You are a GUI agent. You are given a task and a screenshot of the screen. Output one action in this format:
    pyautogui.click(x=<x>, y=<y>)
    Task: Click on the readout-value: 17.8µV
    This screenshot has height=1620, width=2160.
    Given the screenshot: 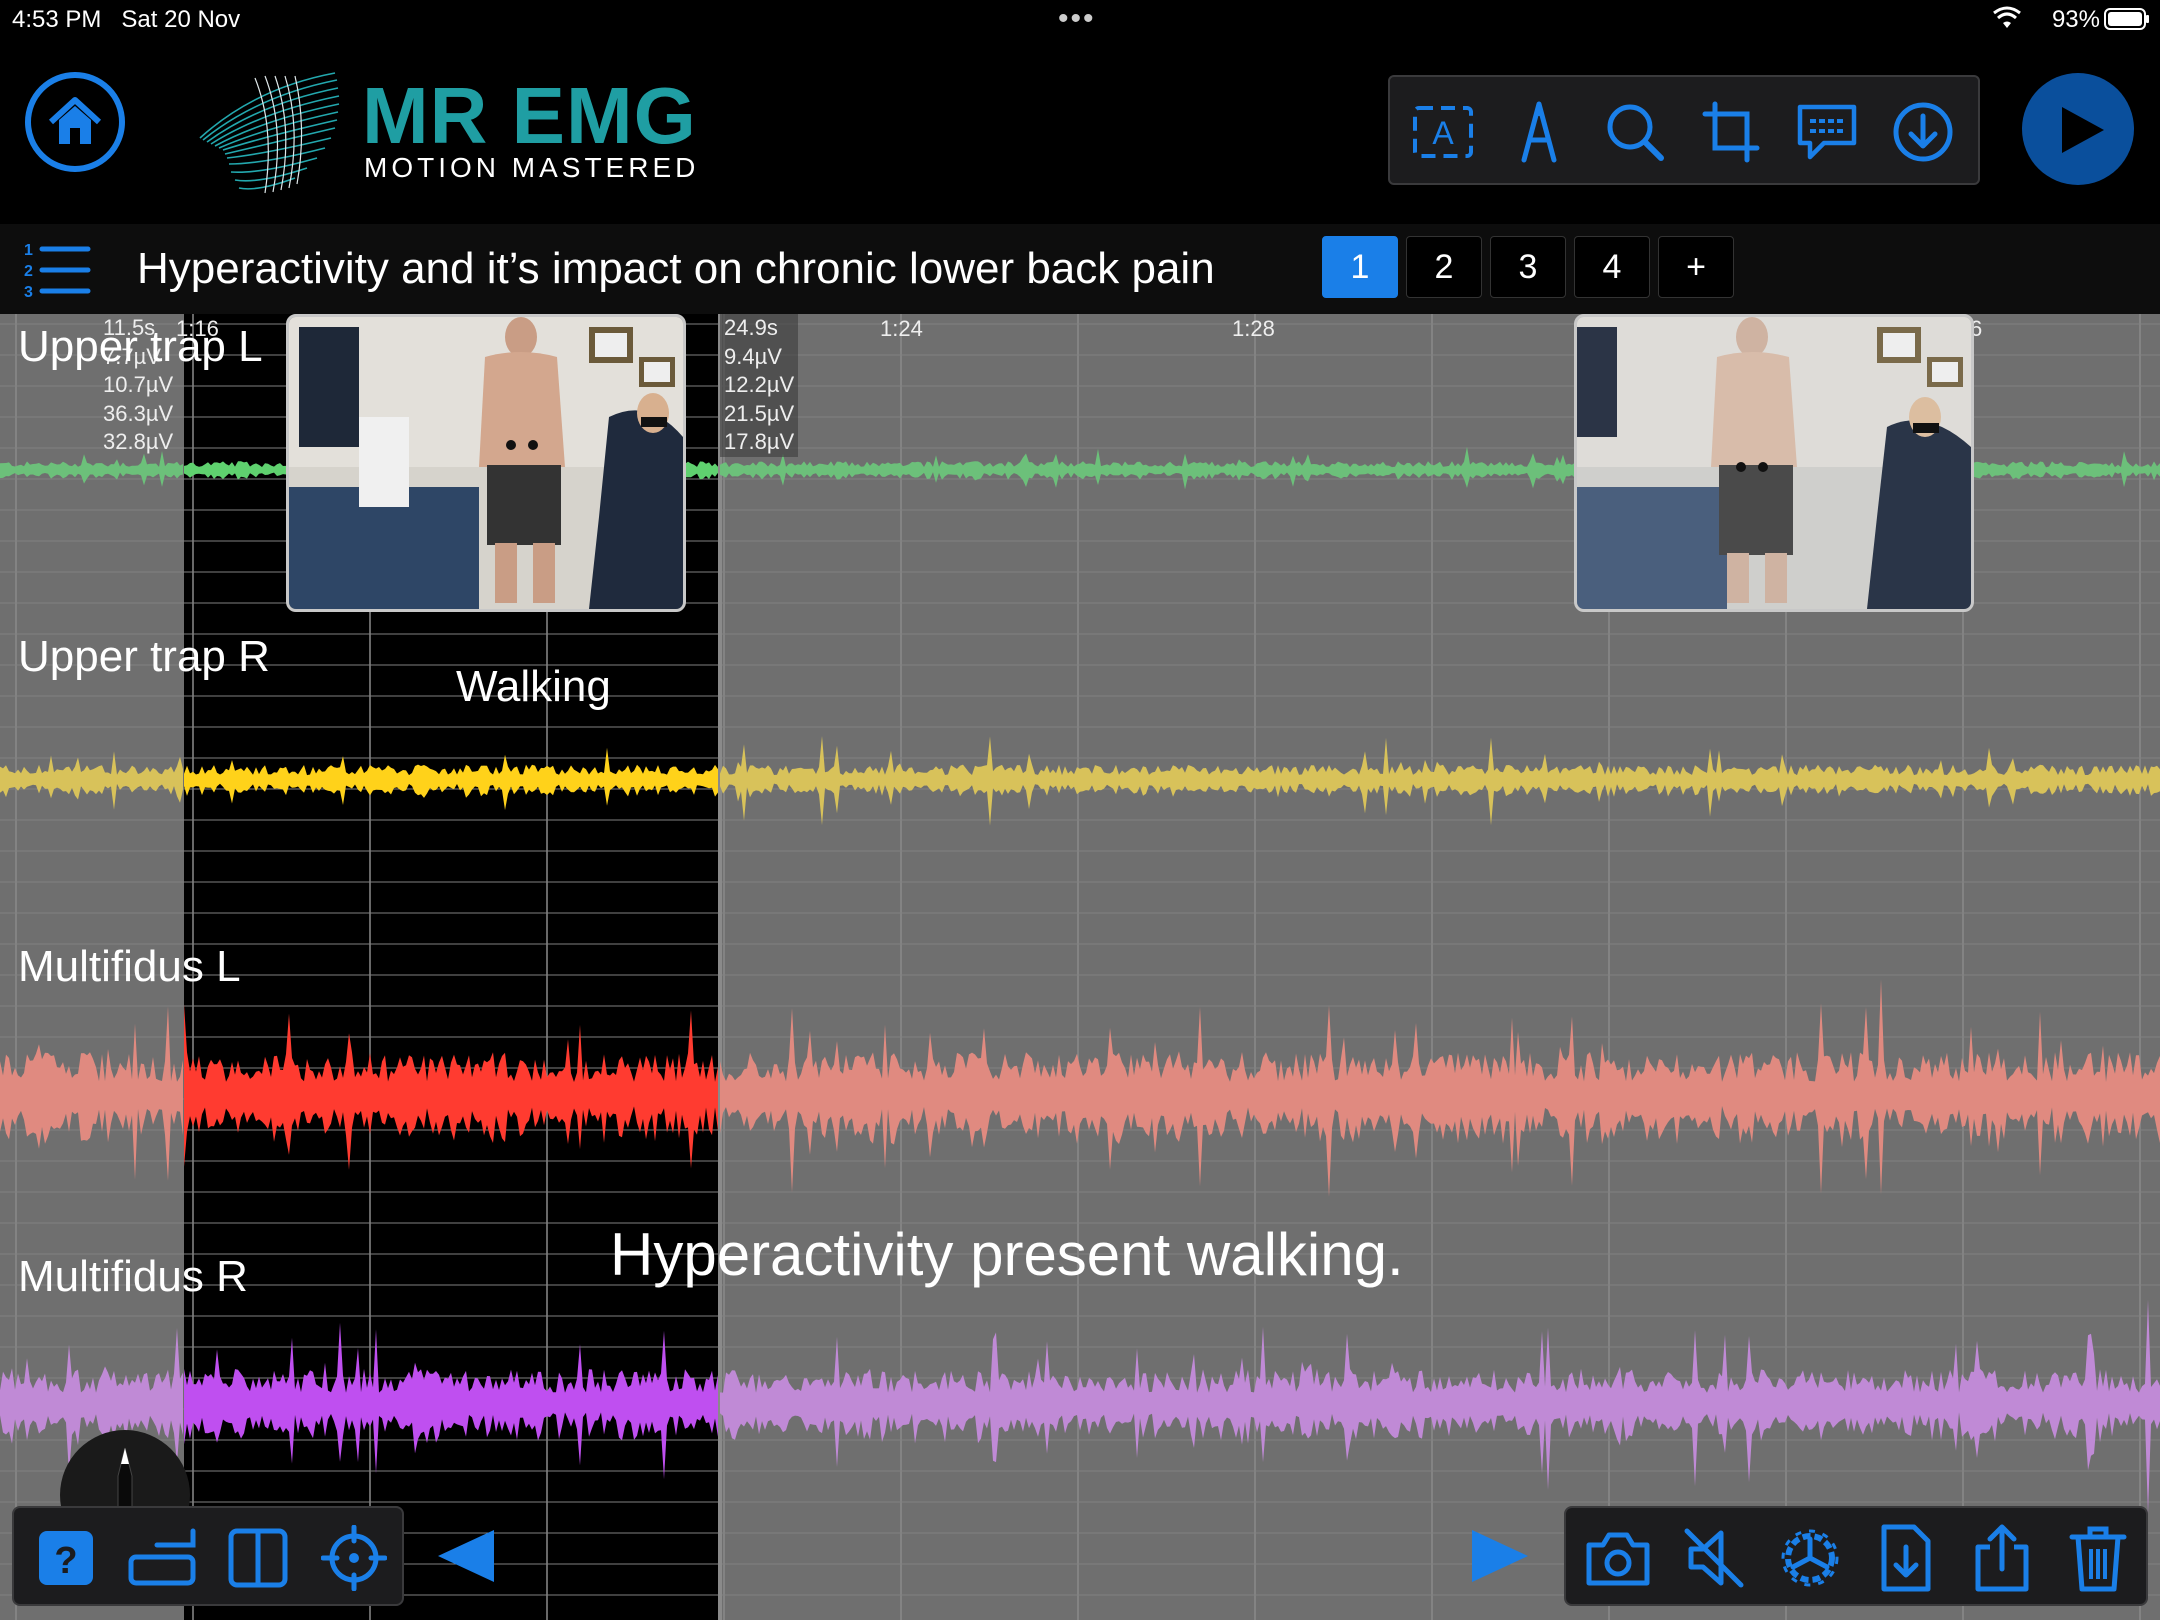 What is the action you would take?
    pyautogui.click(x=759, y=441)
    